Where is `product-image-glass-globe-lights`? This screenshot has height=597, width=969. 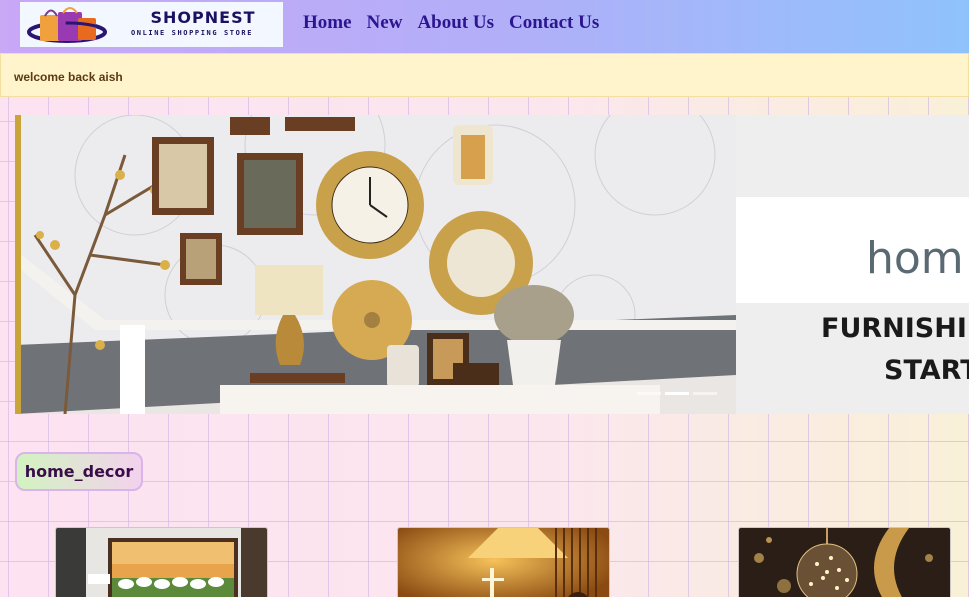 product-image-glass-globe-lights is located at coordinates (844, 562).